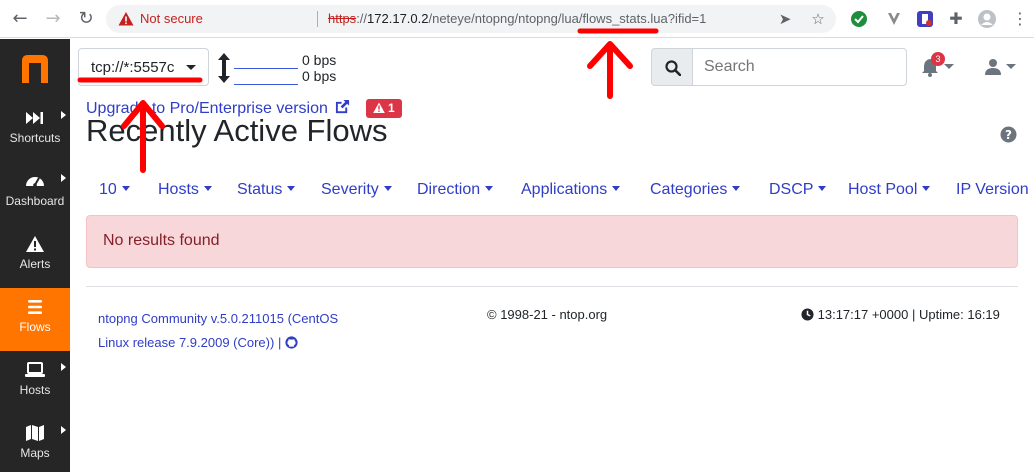 This screenshot has height=472, width=1034. Describe the element at coordinates (34, 118) in the screenshot. I see `fast-forward-icon` at that location.